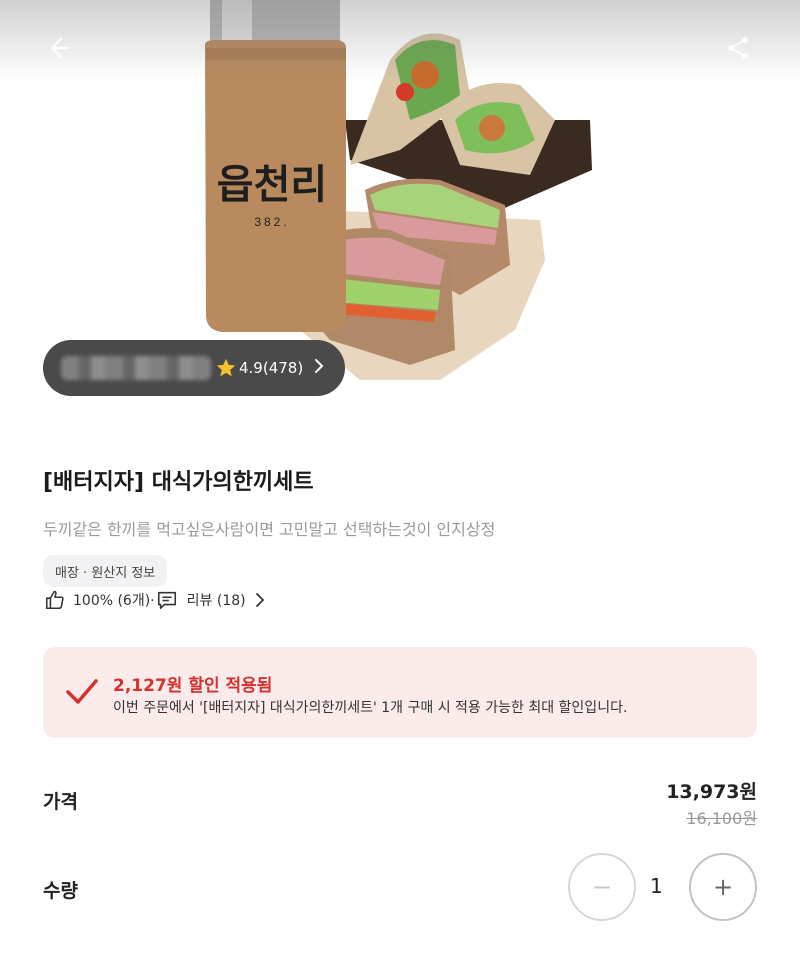  Describe the element at coordinates (60, 802) in the screenshot. I see `price-label: 가격` at that location.